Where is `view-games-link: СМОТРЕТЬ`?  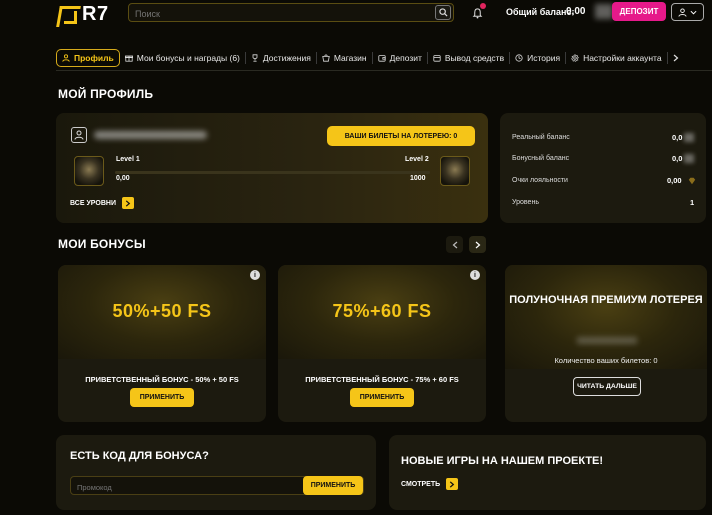
view-games-link: СМОТРЕТЬ is located at coordinates (430, 484).